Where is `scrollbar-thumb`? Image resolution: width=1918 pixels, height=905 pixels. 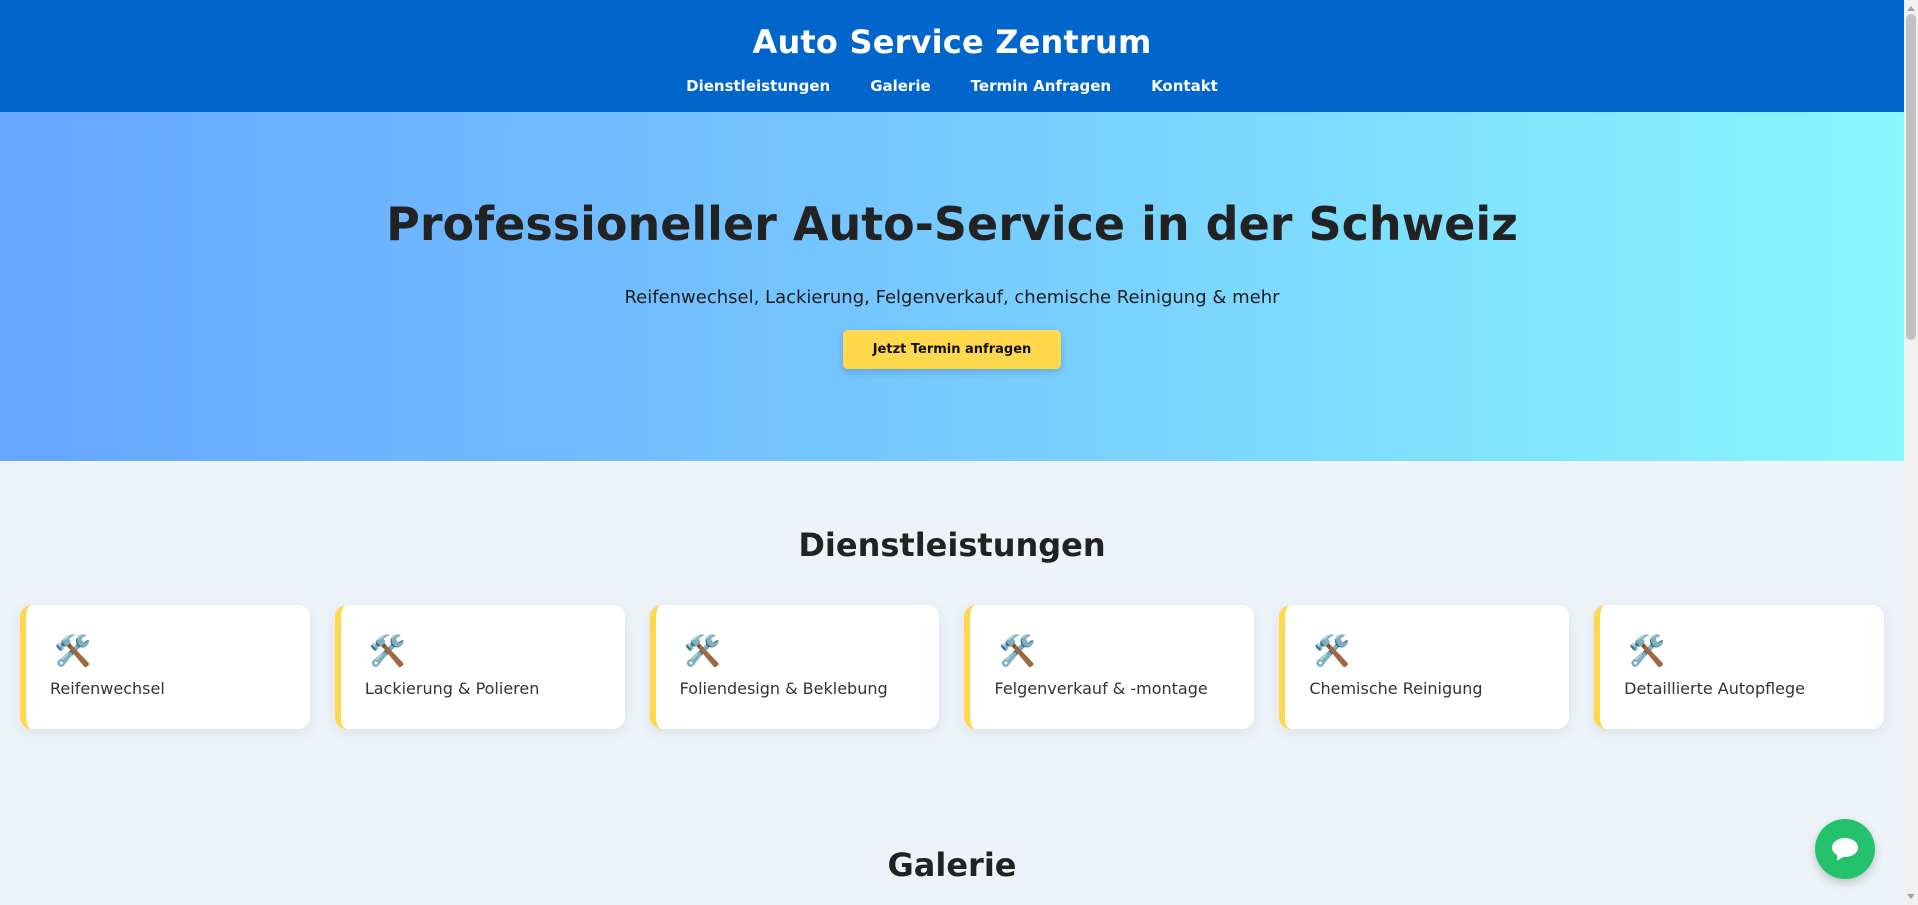 scrollbar-thumb is located at coordinates (1911, 177).